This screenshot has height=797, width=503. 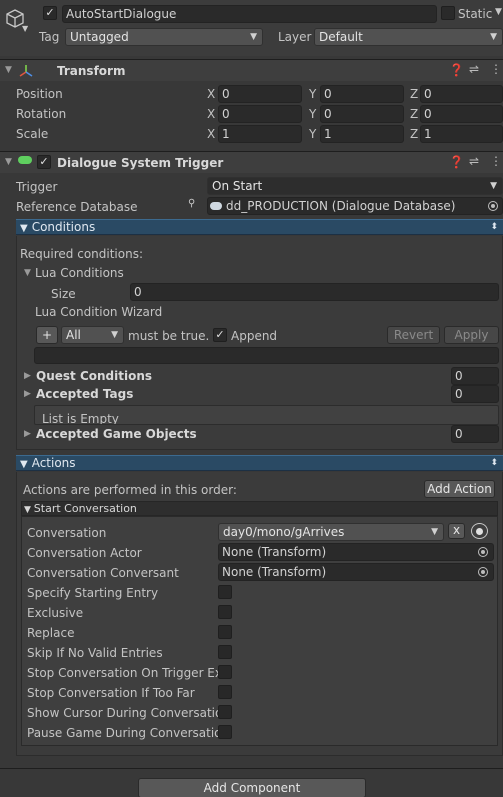 What do you see at coordinates (252, 787) in the screenshot?
I see `add-component-button: Add Component` at bounding box center [252, 787].